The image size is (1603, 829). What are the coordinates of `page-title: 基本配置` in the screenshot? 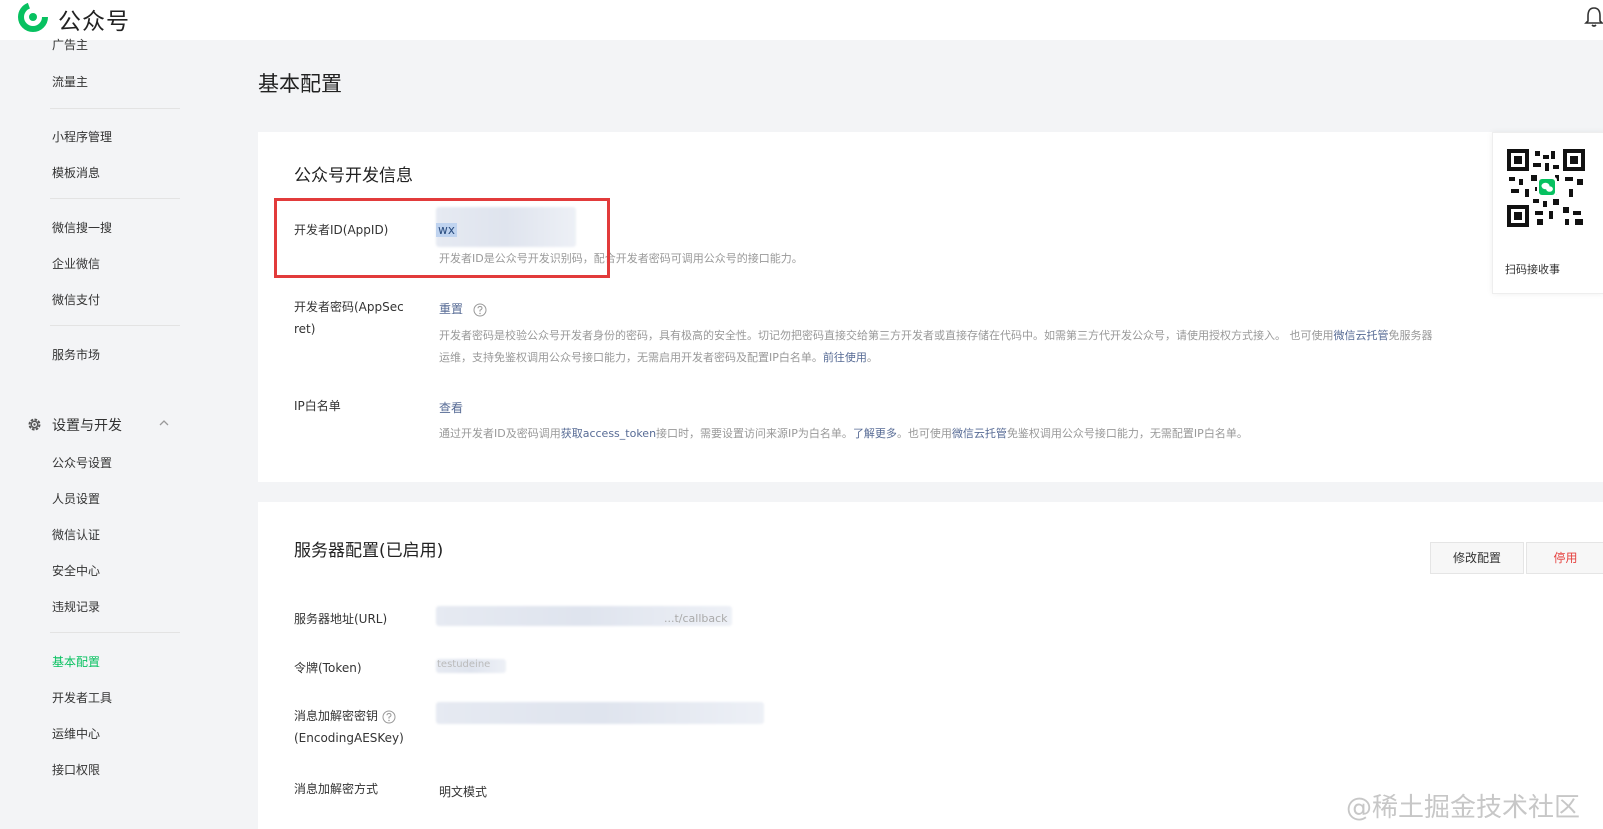 It's located at (300, 84).